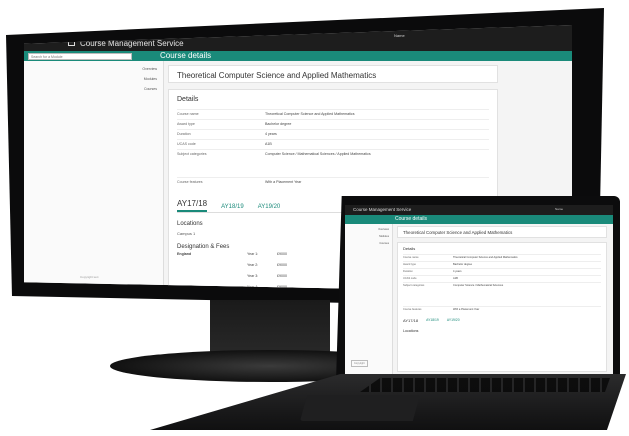  I want to click on laptop-user-menu: Name, so click(559, 209).